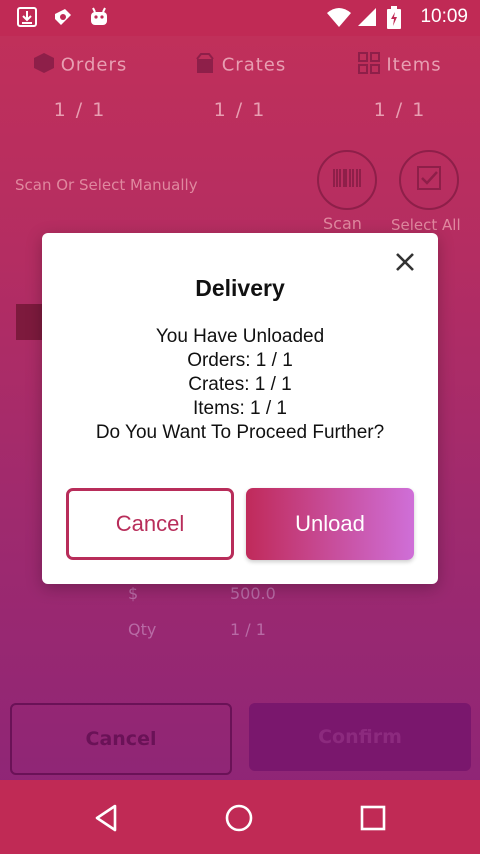 The image size is (480, 854). I want to click on crate-icon, so click(205, 65).